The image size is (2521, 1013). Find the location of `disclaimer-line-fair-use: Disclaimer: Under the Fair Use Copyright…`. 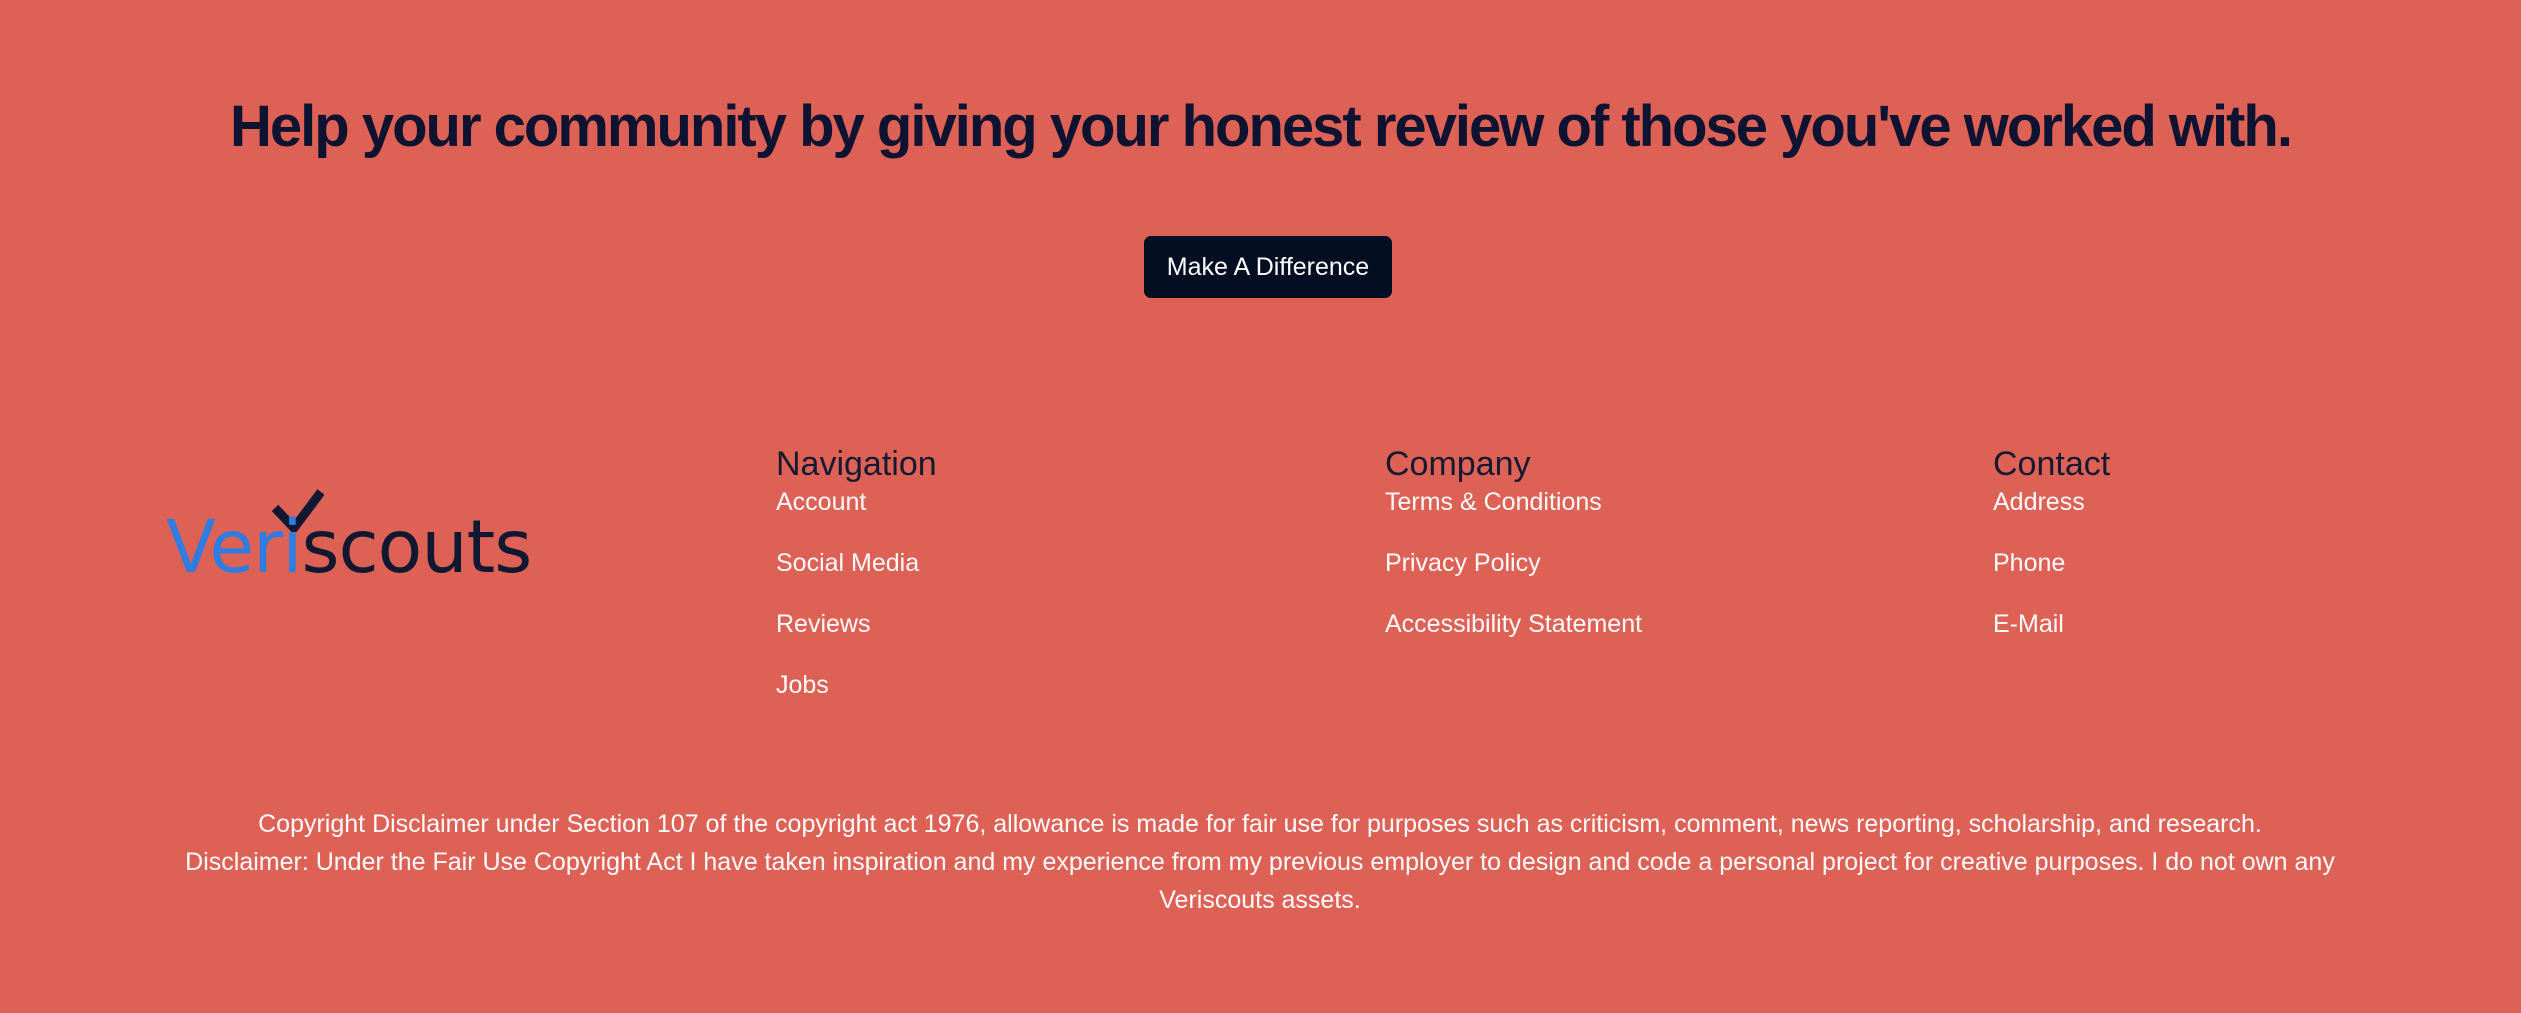

disclaimer-line-fair-use: Disclaimer: Under the Fair Use Copyright… is located at coordinates (1260, 881).